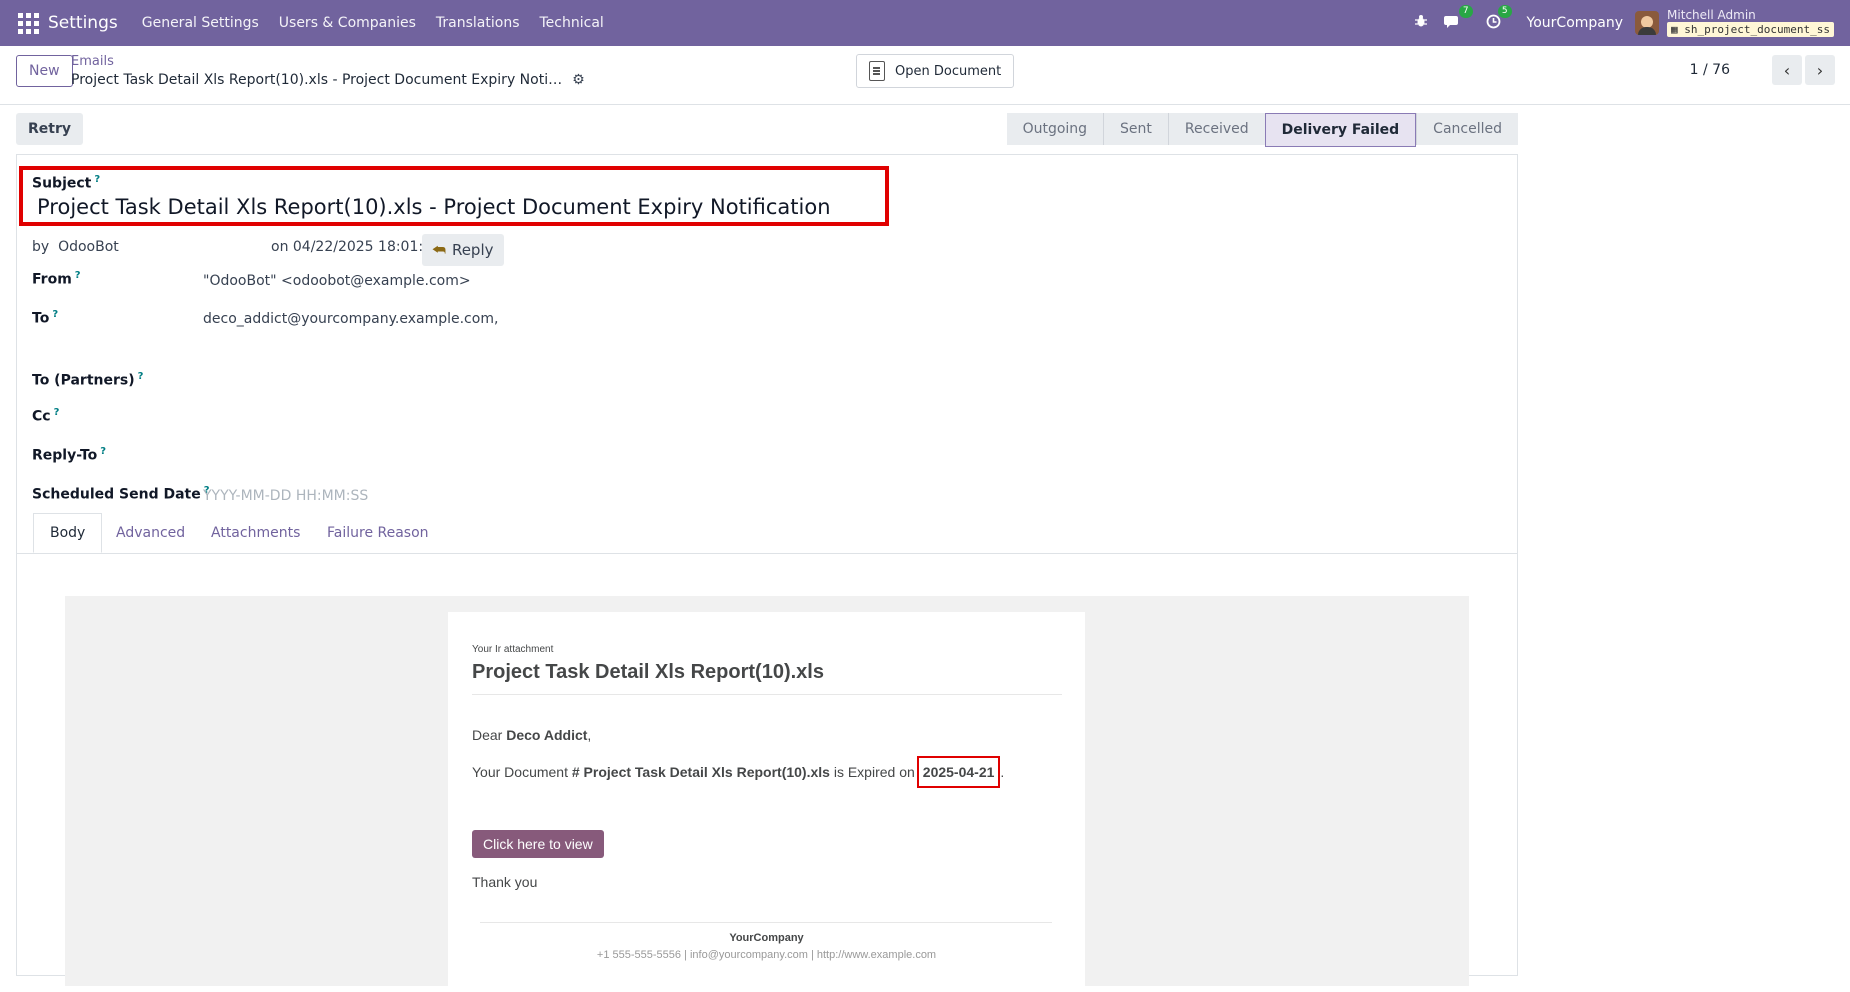 This screenshot has width=1850, height=992. What do you see at coordinates (1216, 129) in the screenshot?
I see `stage-received: Received` at bounding box center [1216, 129].